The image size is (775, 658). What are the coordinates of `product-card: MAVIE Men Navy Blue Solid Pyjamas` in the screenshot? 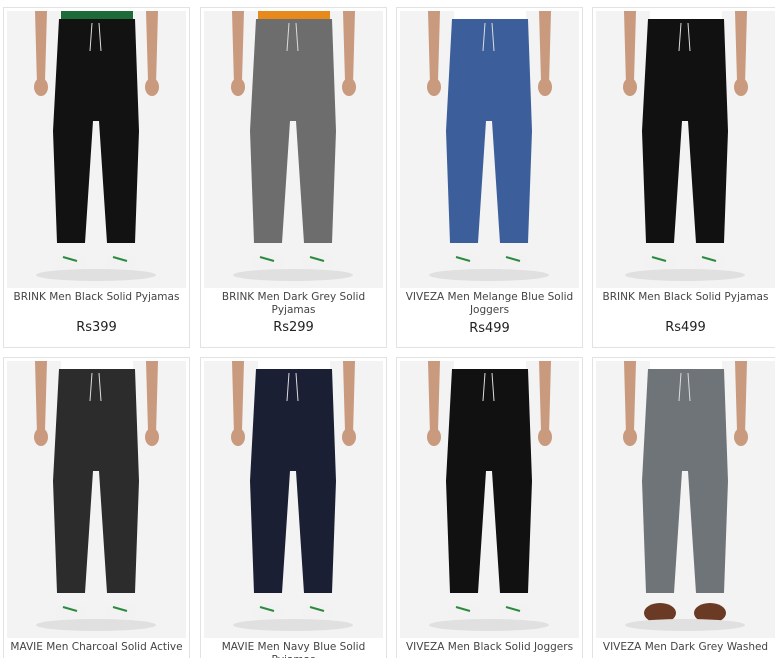 It's located at (293, 507).